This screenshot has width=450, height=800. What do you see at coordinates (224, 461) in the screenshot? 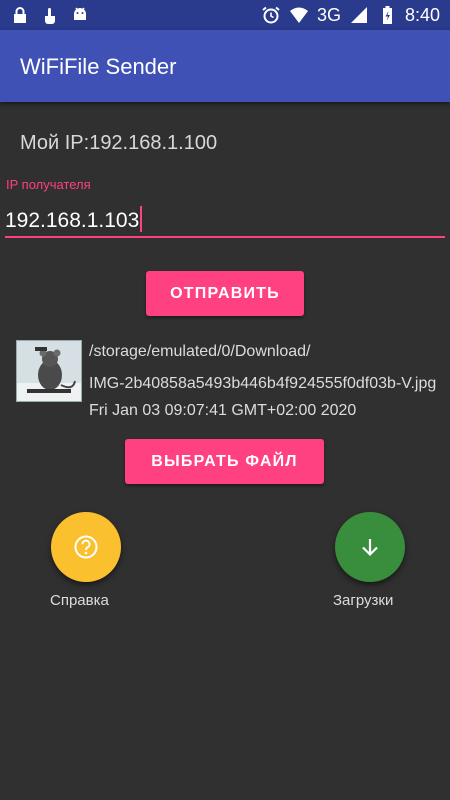
I see `pick-file-button: ВЫБРАТЬ ФАЙЛ` at bounding box center [224, 461].